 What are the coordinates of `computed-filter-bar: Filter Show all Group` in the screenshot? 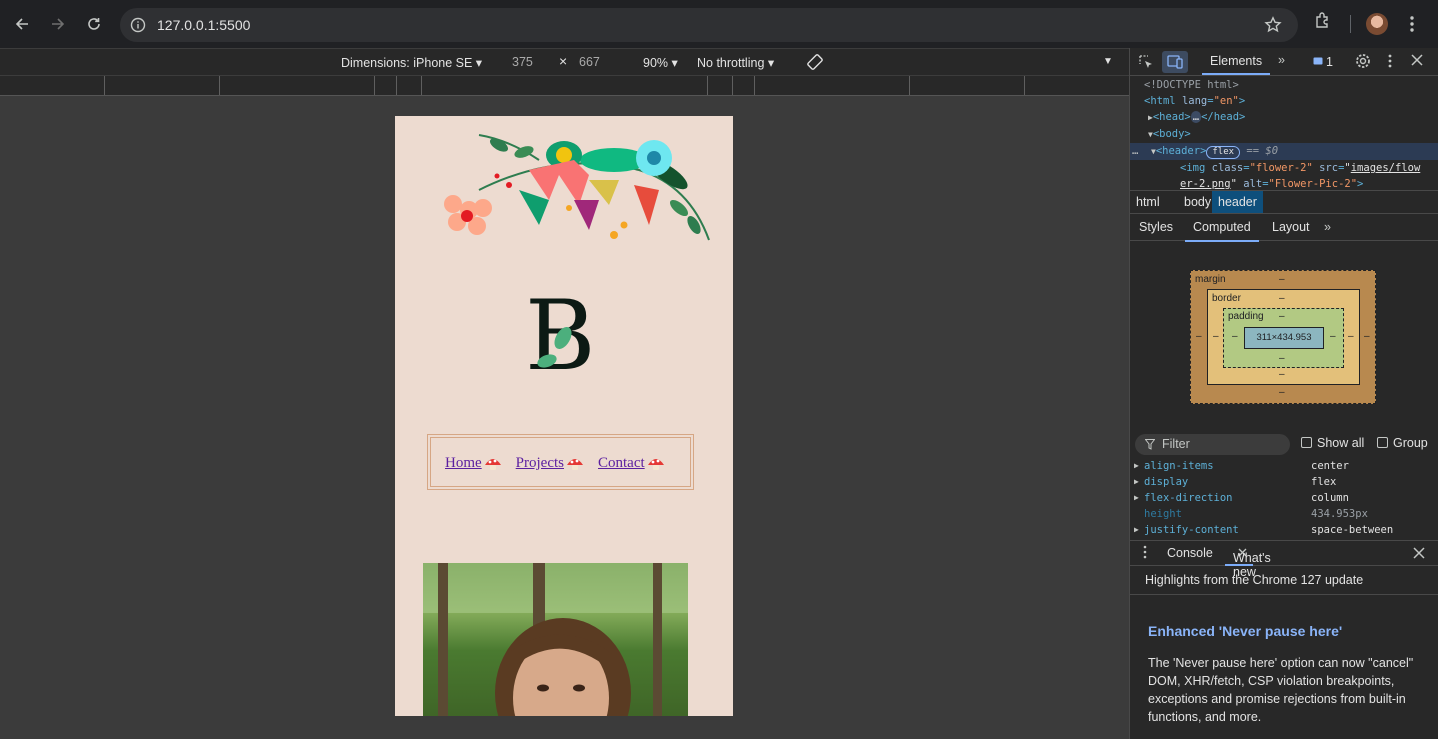 It's located at (1284, 445).